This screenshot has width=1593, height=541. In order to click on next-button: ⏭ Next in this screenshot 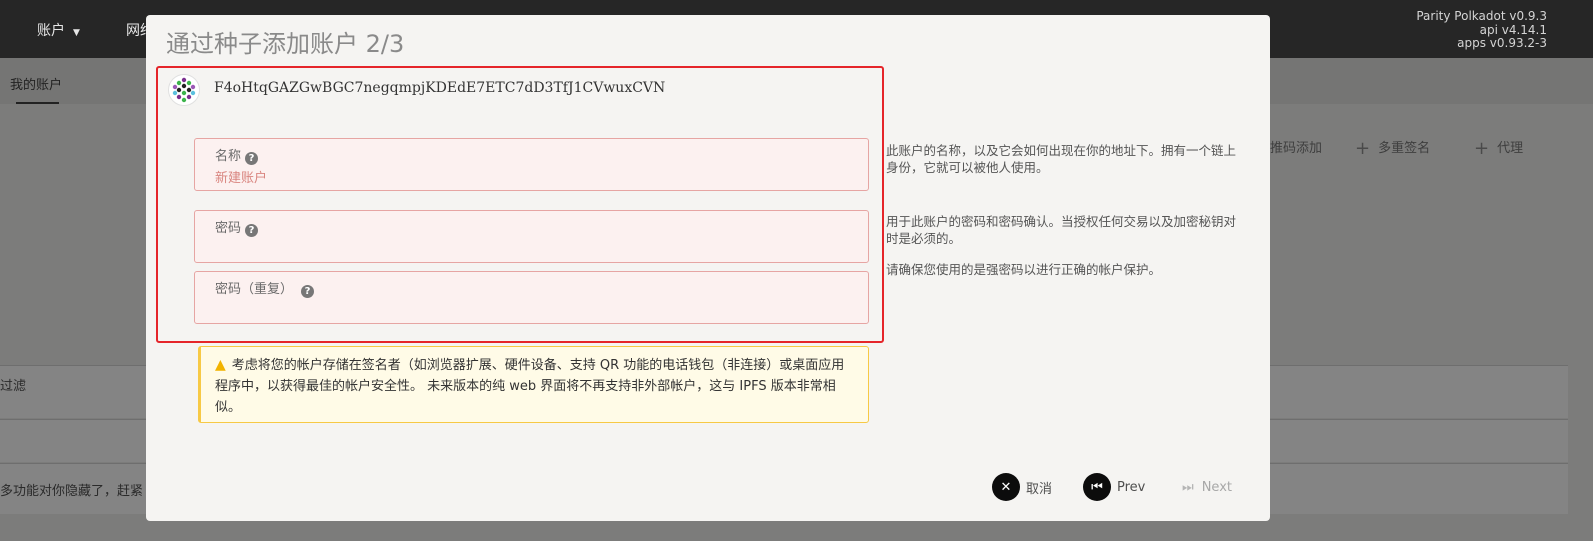, I will do `click(1207, 487)`.